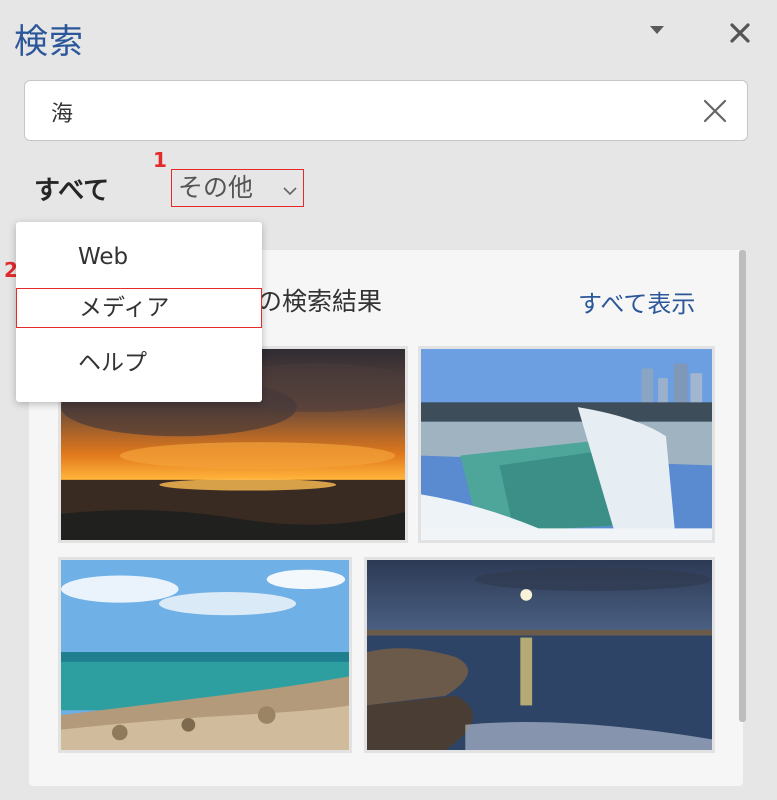  Describe the element at coordinates (657, 30) in the screenshot. I see `panel-options-dropdown-icon` at that location.